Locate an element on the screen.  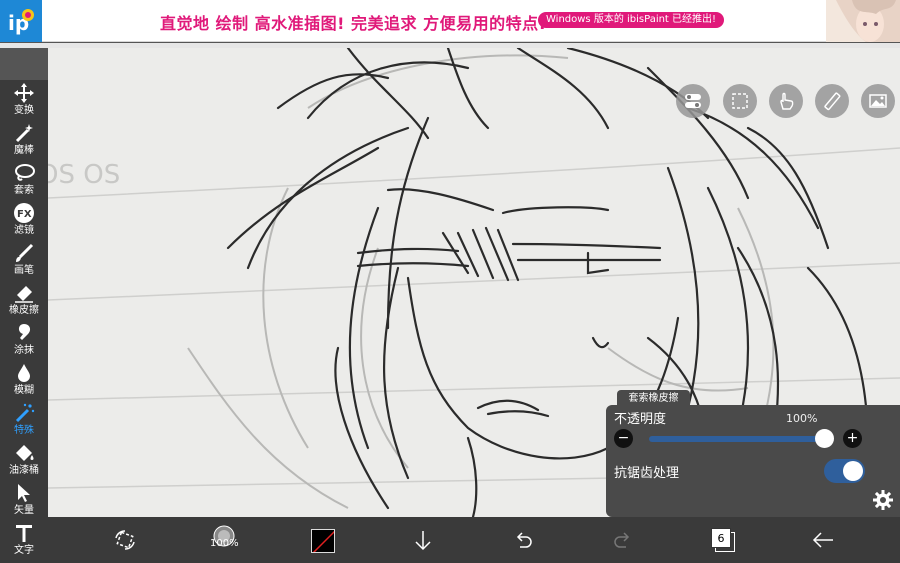
redo-button is located at coordinates (623, 540).